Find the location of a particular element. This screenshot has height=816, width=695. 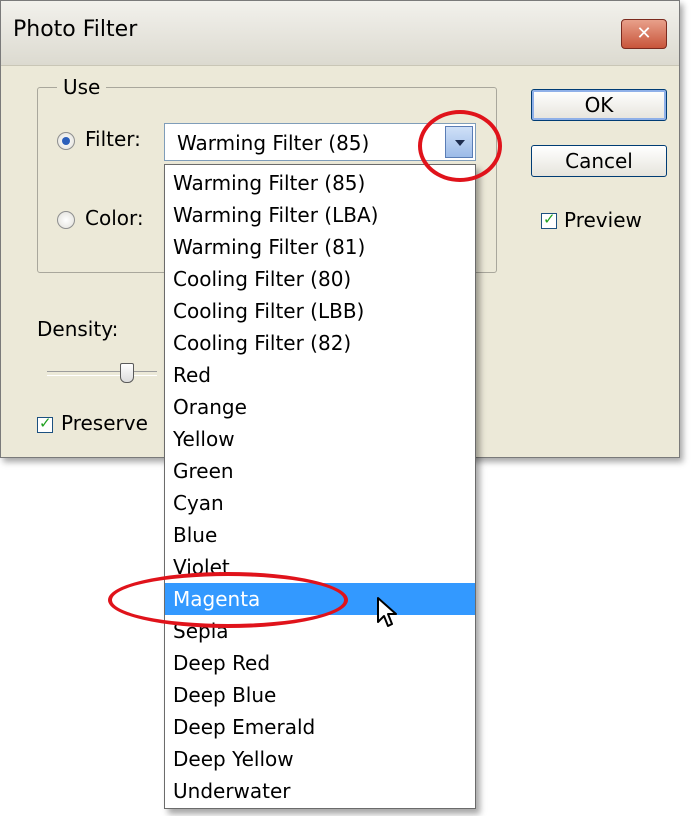

dropdown-option: Yellow is located at coordinates (320, 439).